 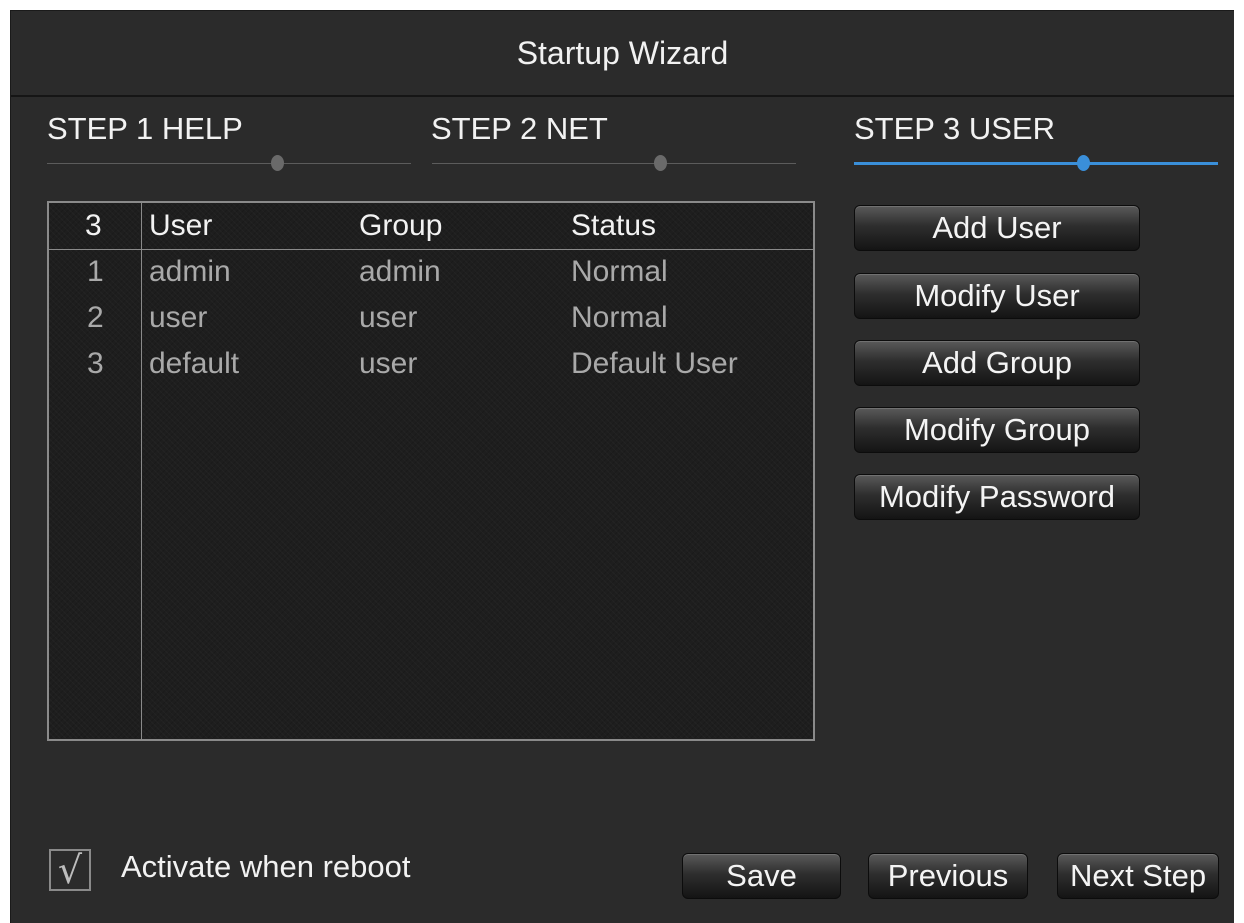 What do you see at coordinates (141, 471) in the screenshot?
I see `index-column-divider` at bounding box center [141, 471].